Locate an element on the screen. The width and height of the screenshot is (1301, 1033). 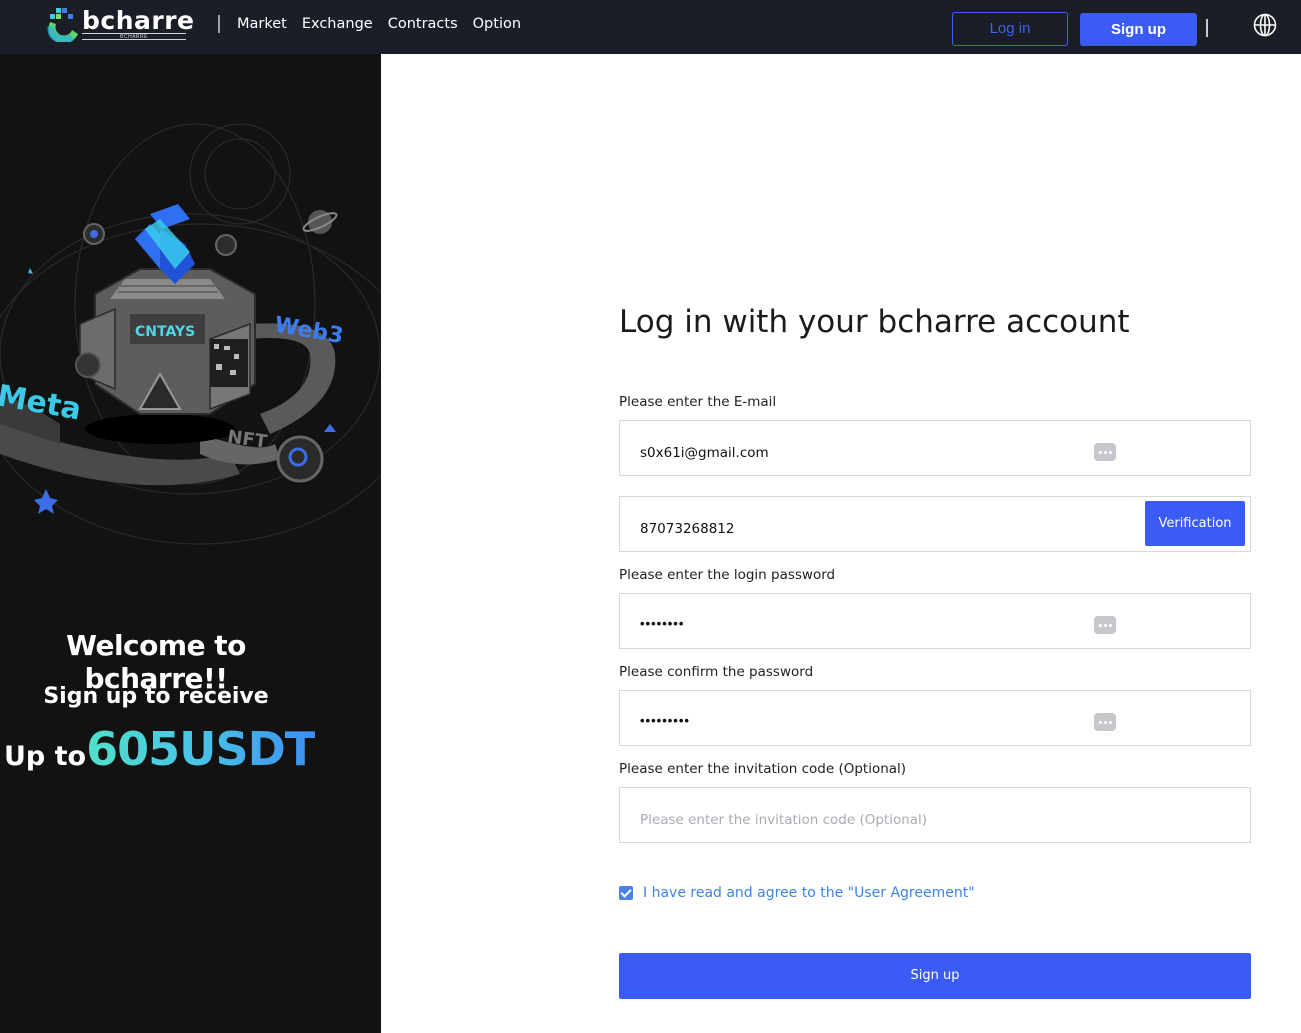
logo-text: bcharre is located at coordinates (138, 20).